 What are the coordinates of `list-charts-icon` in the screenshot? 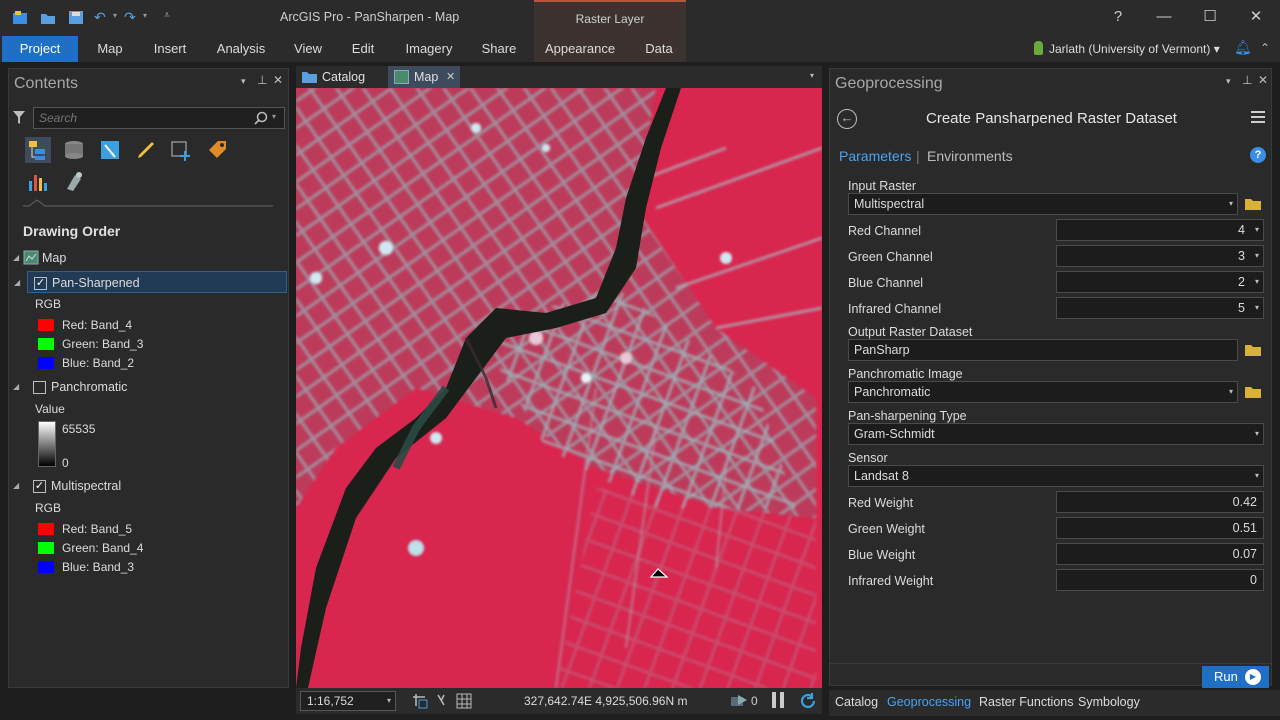 It's located at (38, 182).